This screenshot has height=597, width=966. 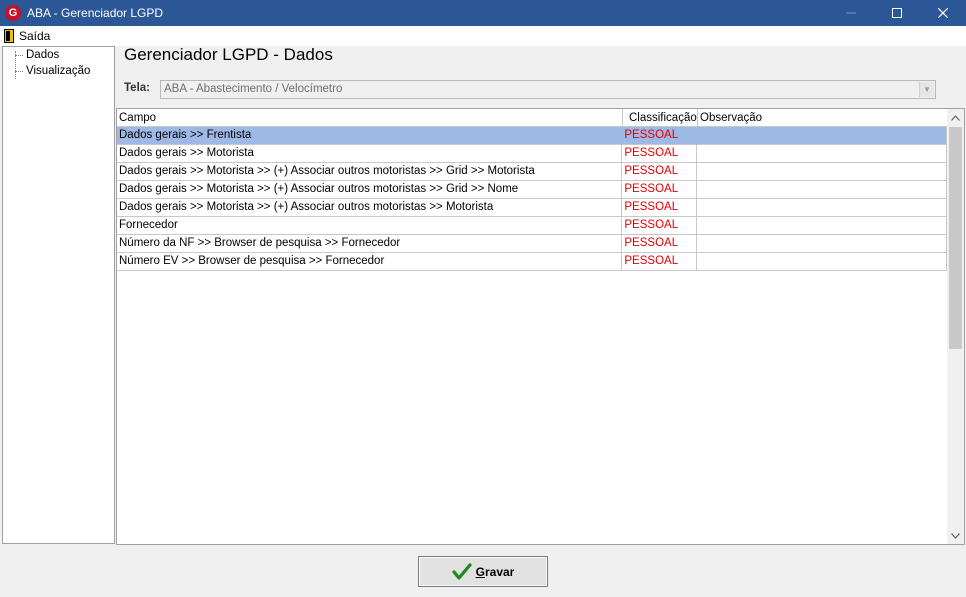 I want to click on window-title: ABA - Gerenciador LGPD, so click(x=95, y=13).